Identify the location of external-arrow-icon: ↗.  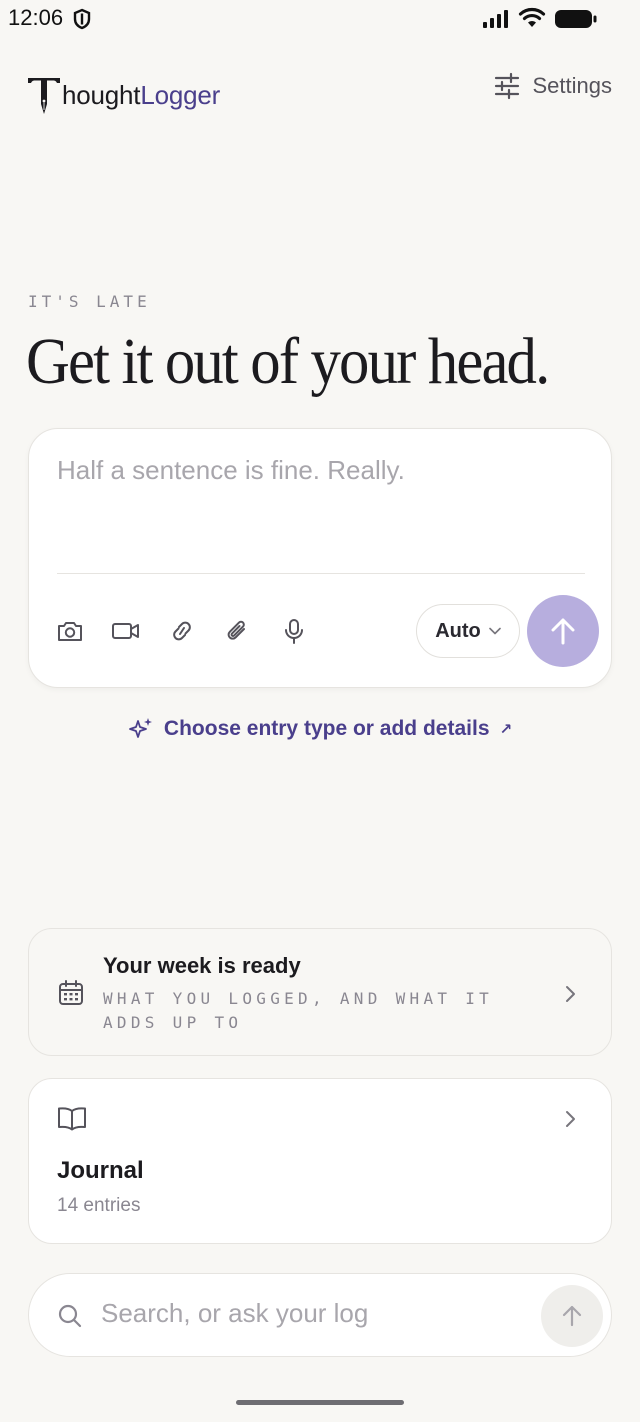
(506, 729).